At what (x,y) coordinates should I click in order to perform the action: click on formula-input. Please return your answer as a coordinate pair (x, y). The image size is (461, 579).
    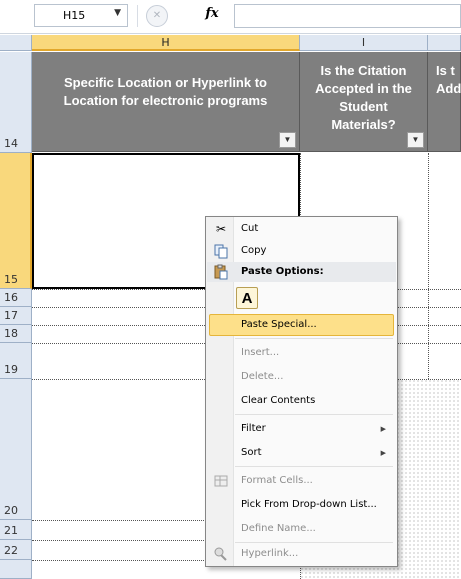
    Looking at the image, I should click on (347, 16).